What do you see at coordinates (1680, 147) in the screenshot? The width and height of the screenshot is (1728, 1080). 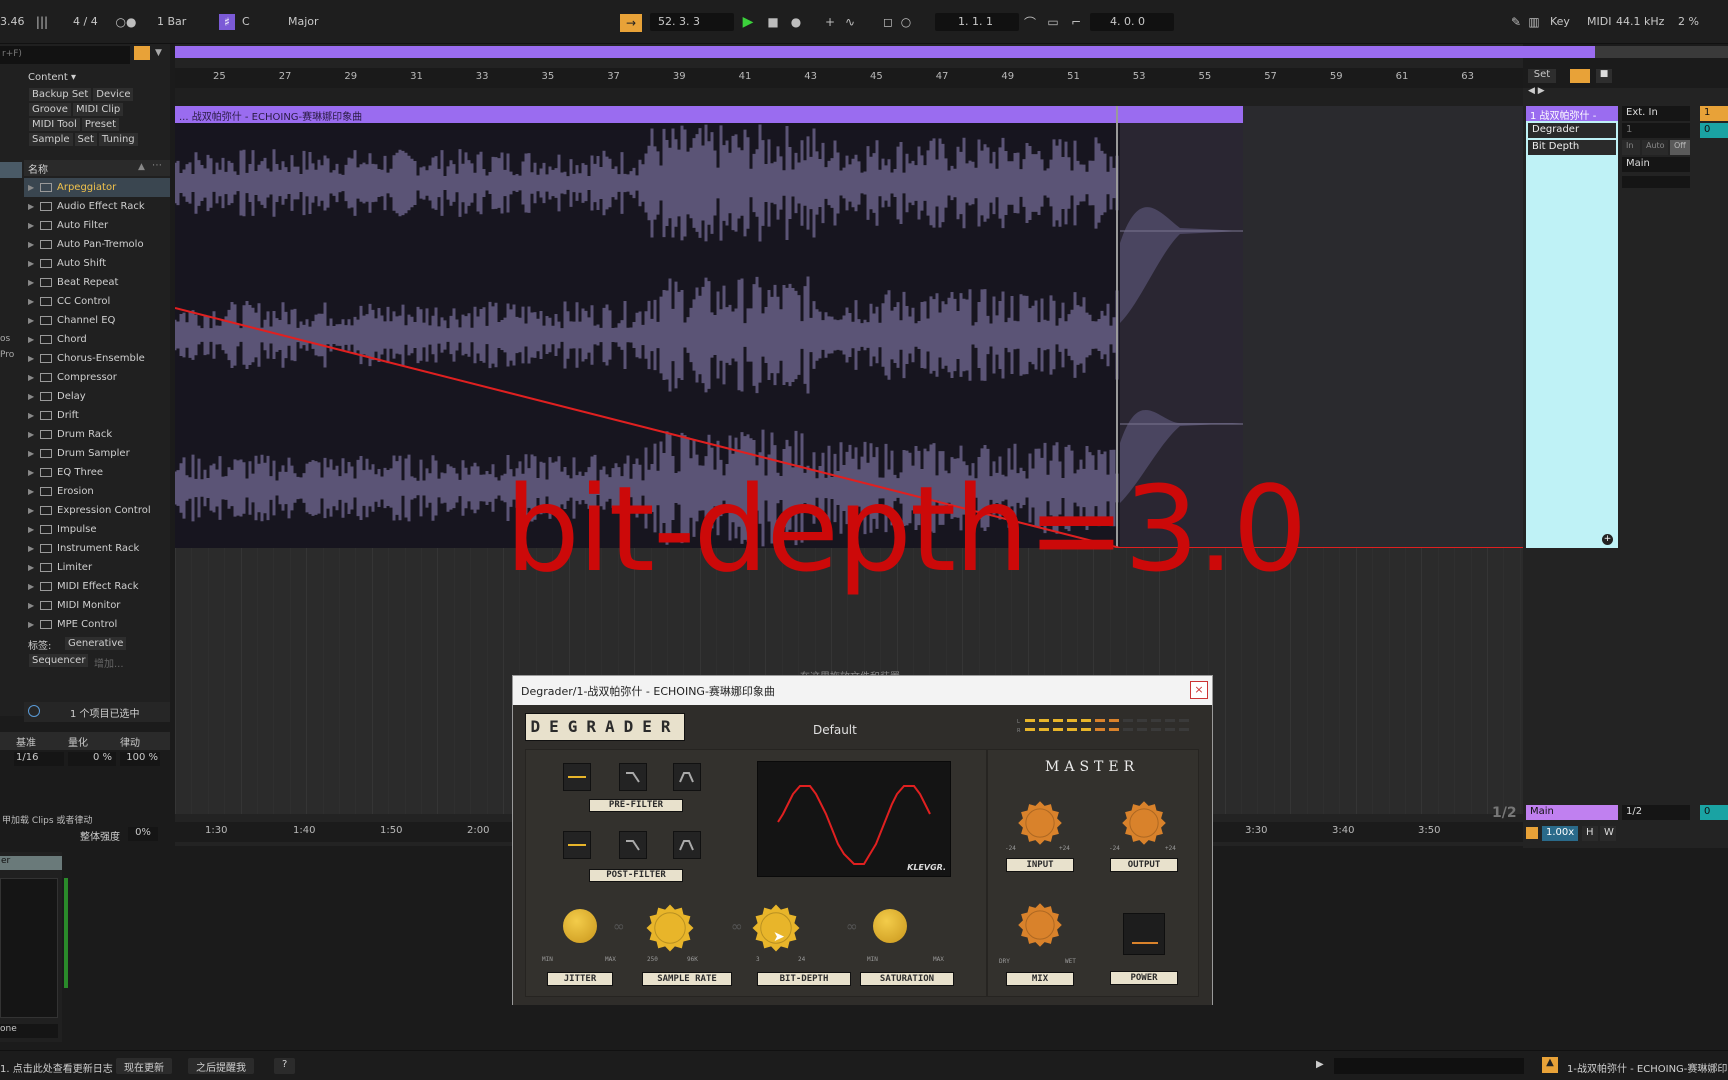 I see `monitor-off-button: Off` at bounding box center [1680, 147].